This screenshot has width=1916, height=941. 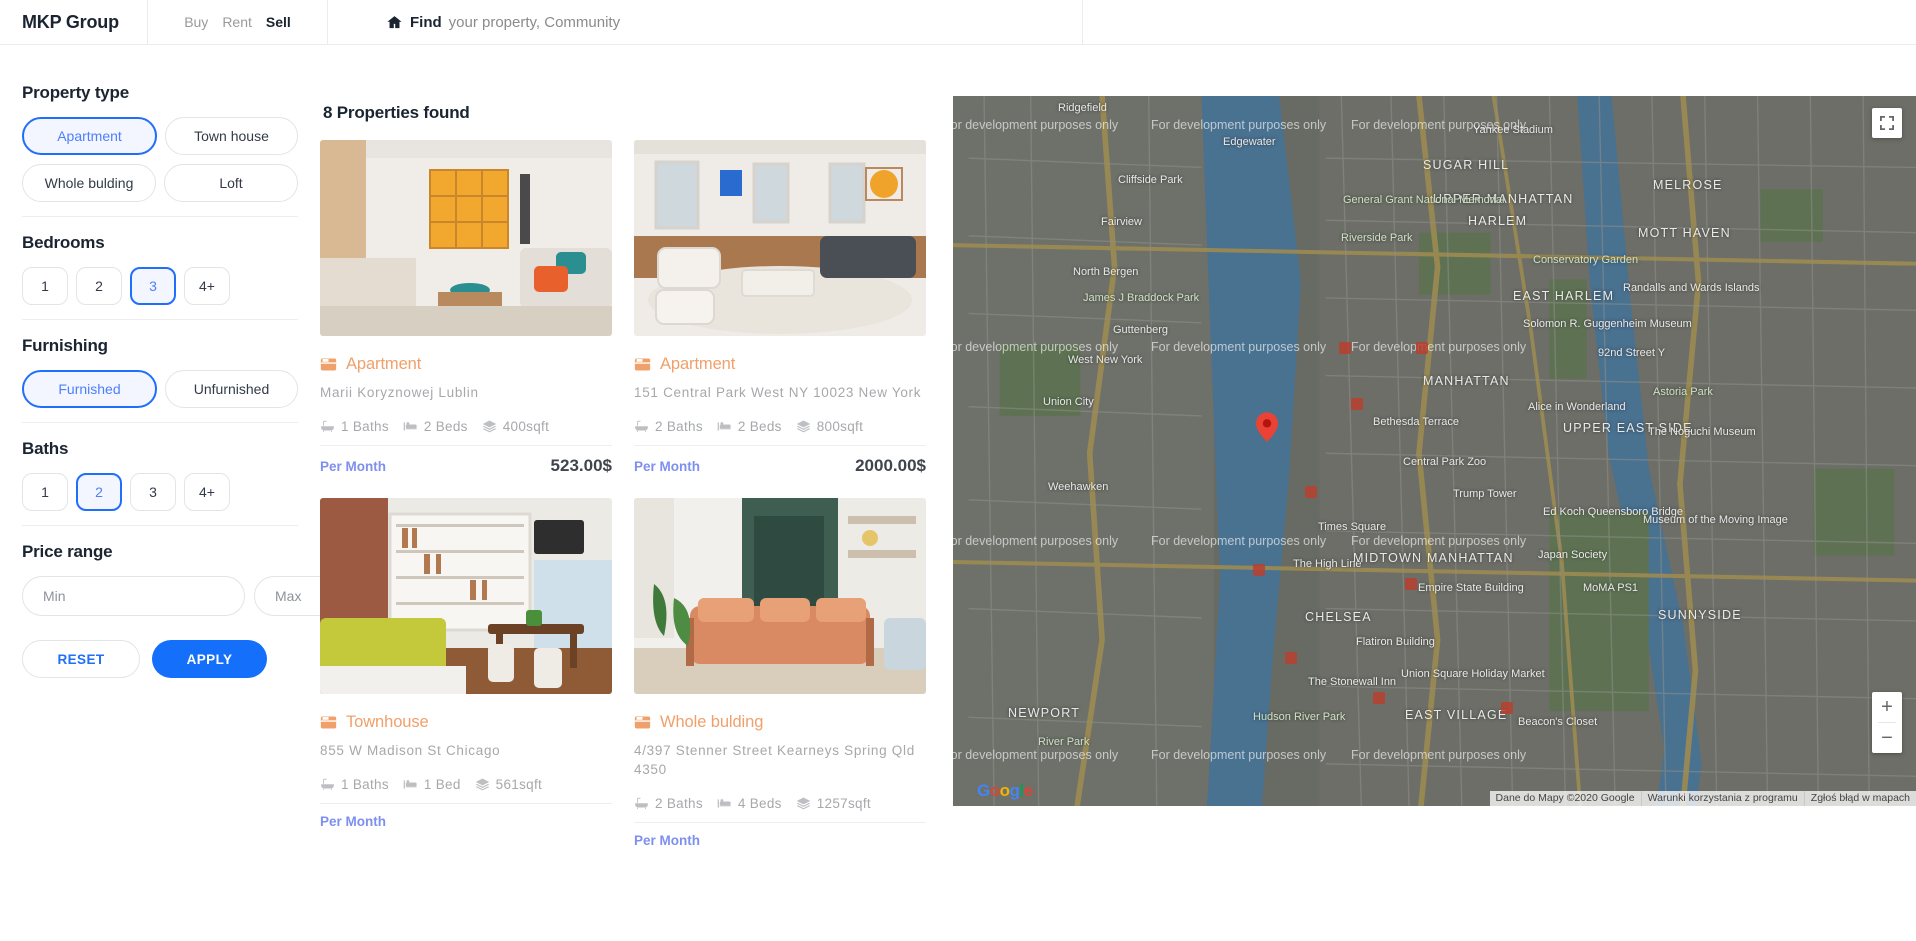 What do you see at coordinates (466, 466) in the screenshot?
I see `property-price-row: Per Month 523.00$` at bounding box center [466, 466].